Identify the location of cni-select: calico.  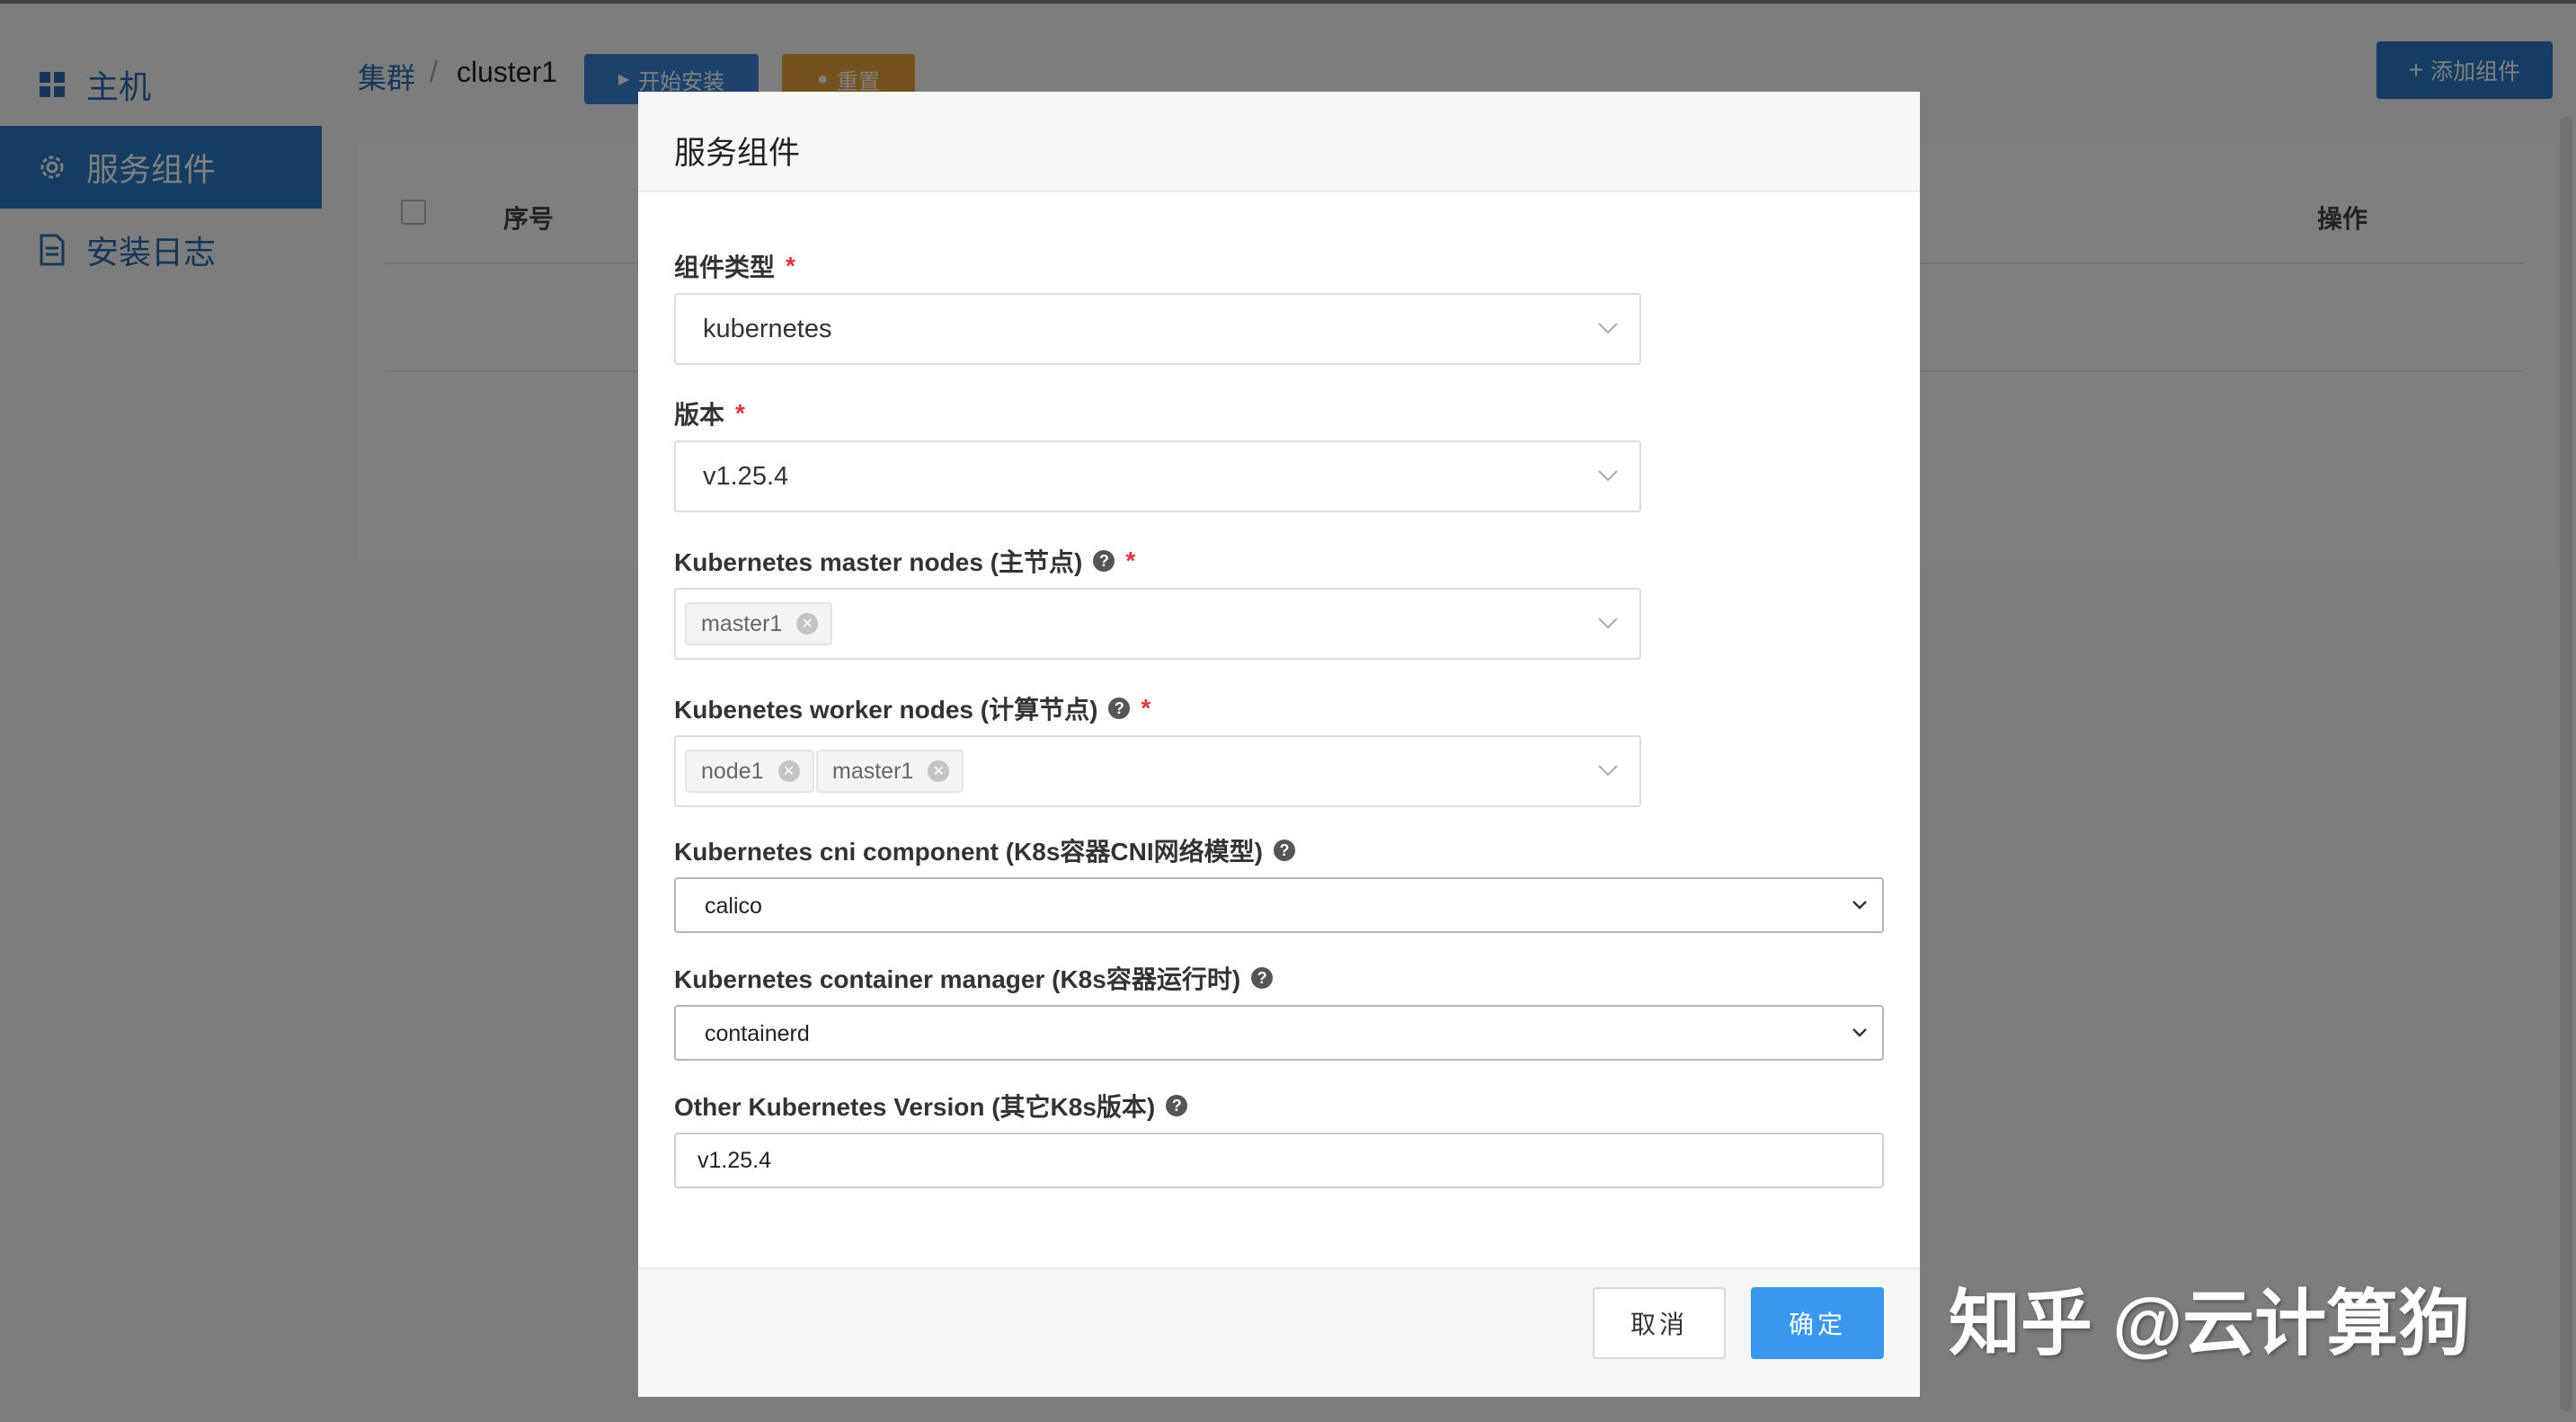
(1279, 905).